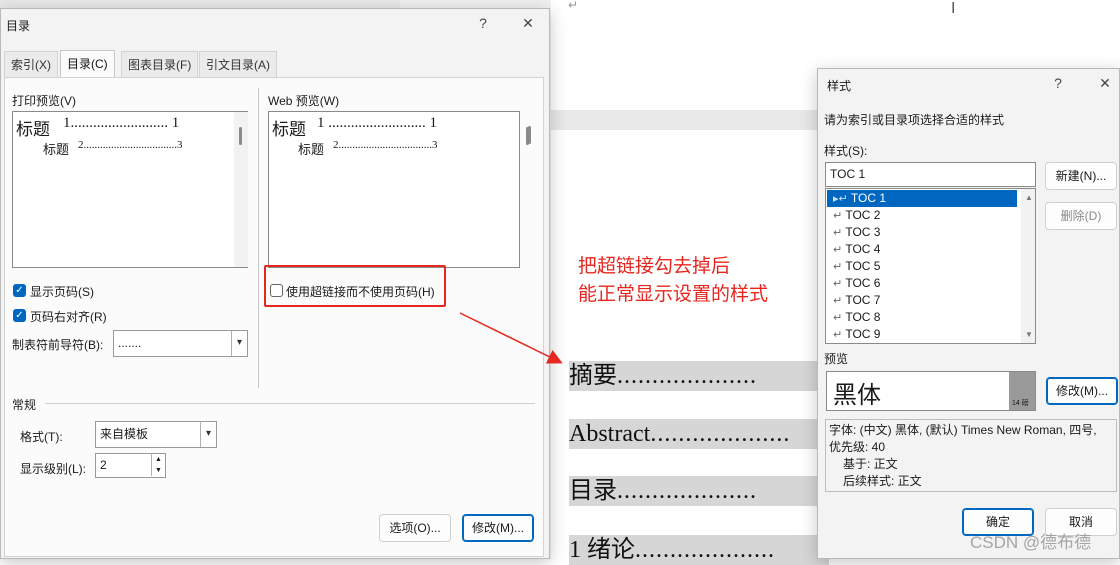 The image size is (1120, 565). I want to click on style-item-label: TOC 3, so click(863, 232).